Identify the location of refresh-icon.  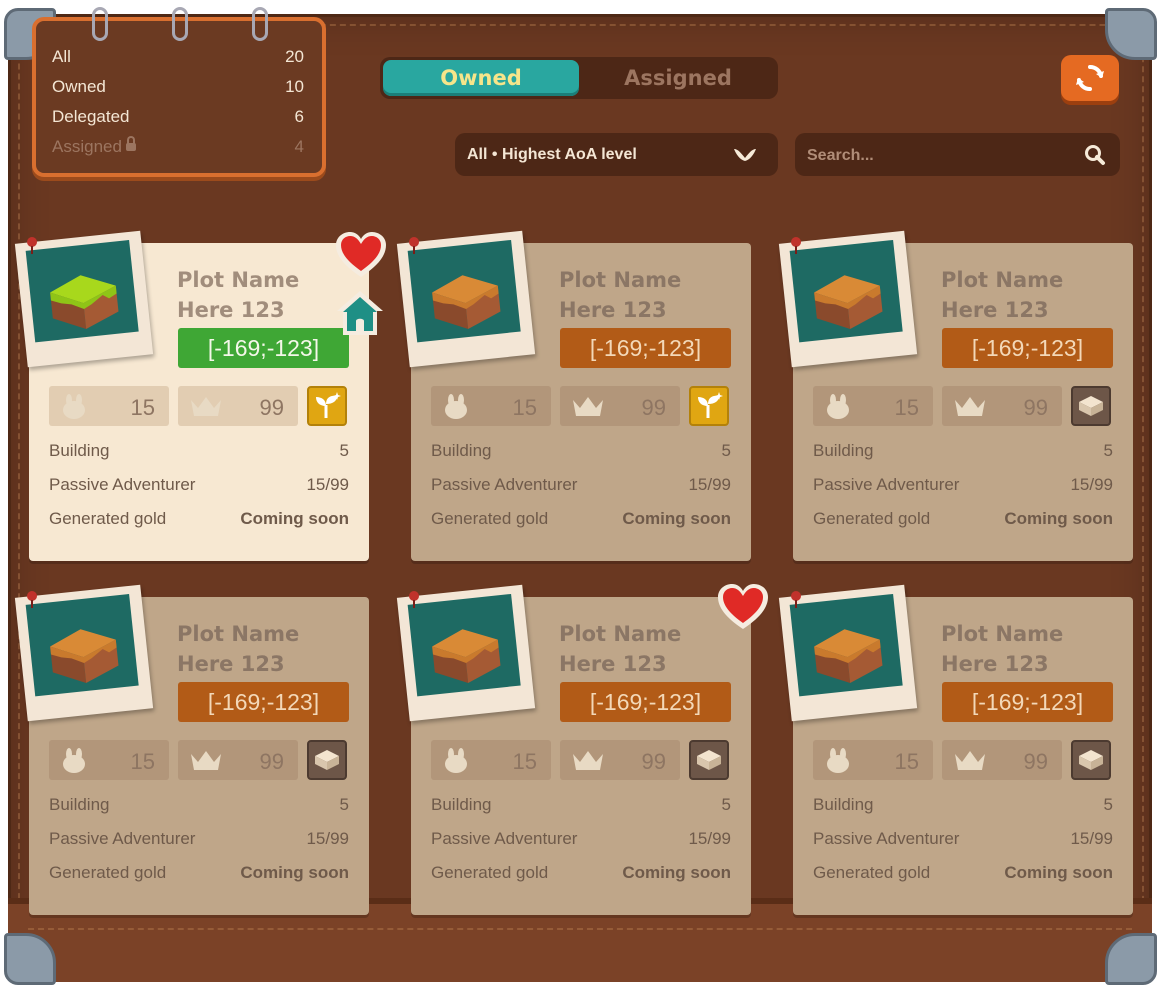
(1090, 78).